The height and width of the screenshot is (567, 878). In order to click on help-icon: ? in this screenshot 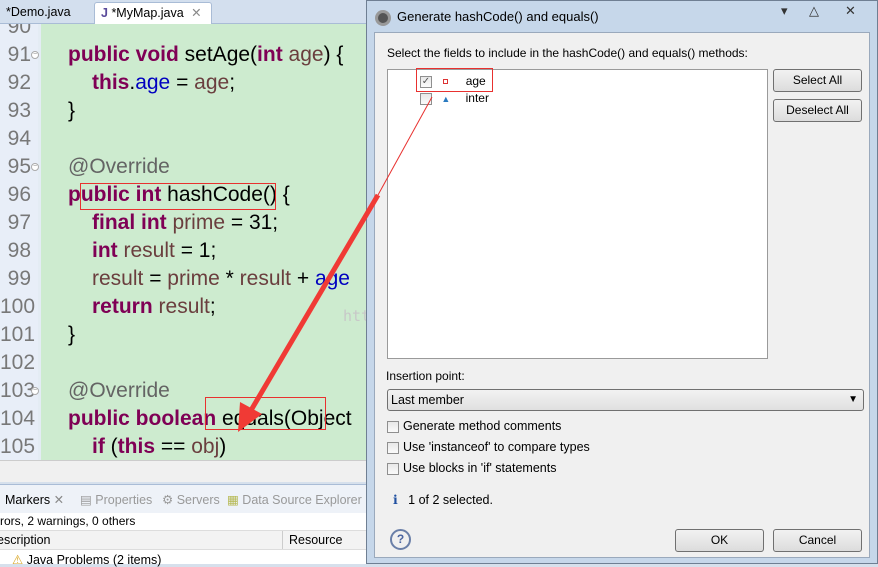, I will do `click(400, 539)`.